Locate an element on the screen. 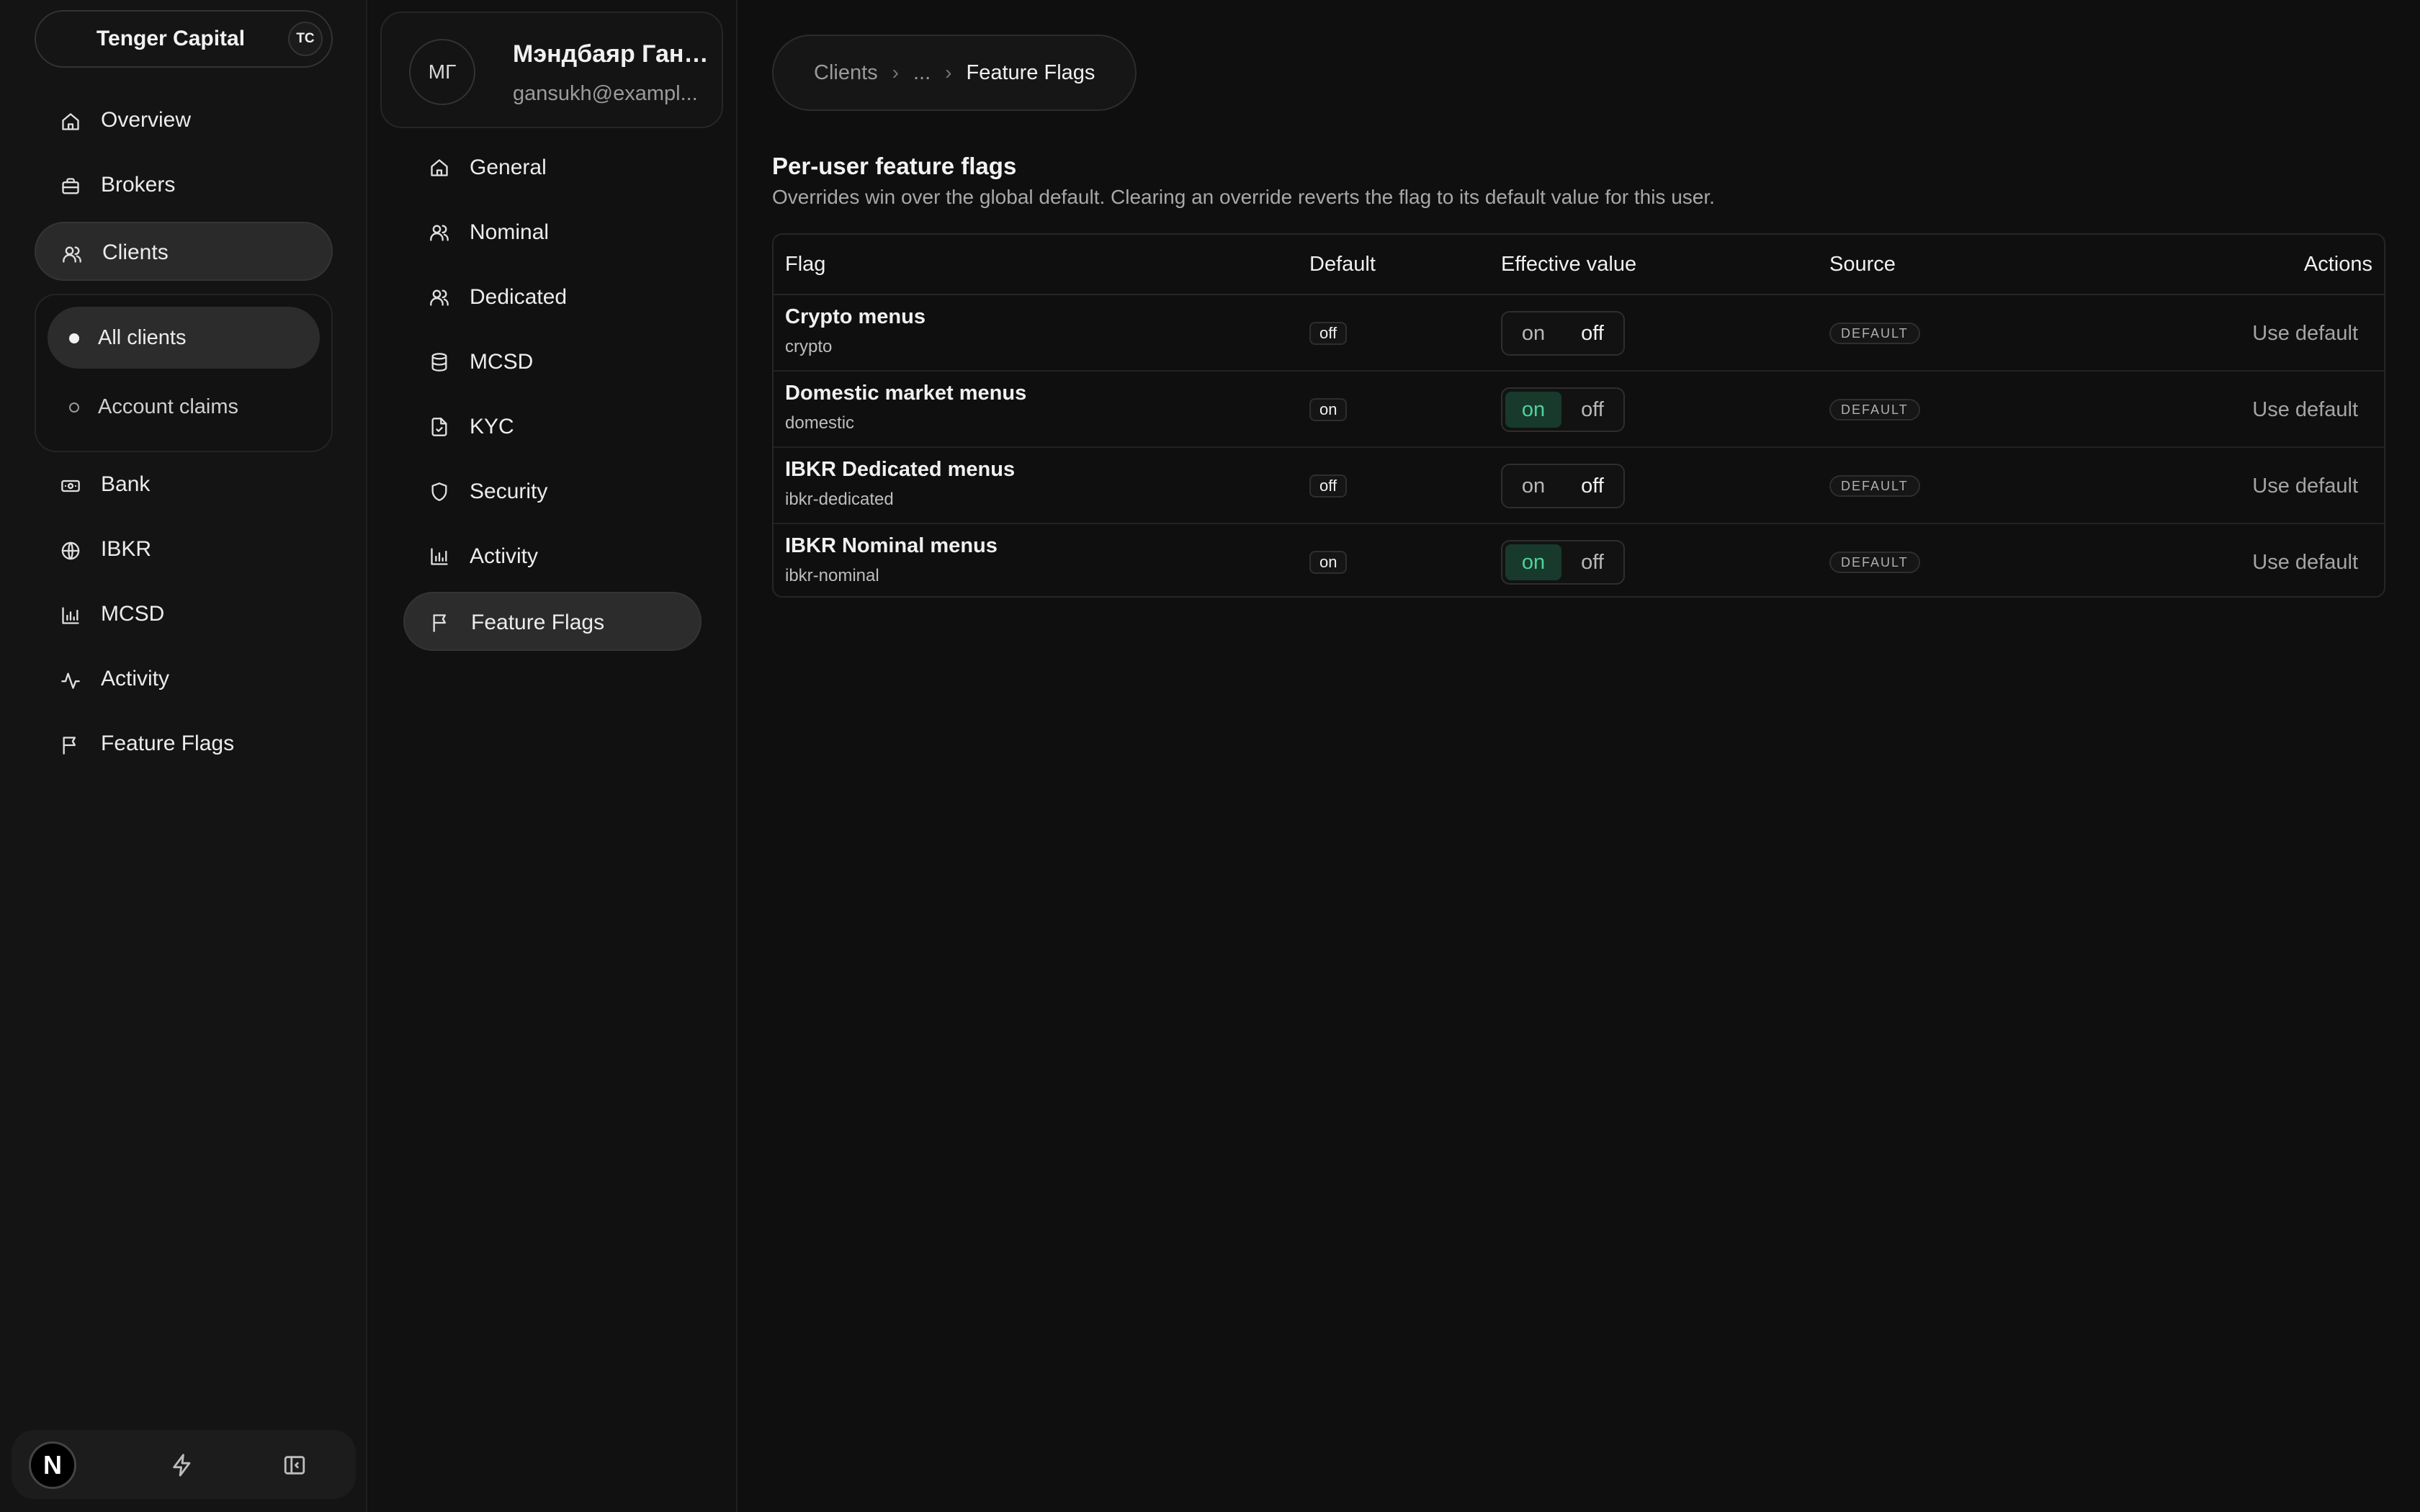 The width and height of the screenshot is (2420, 1512). shield-icon is located at coordinates (439, 492).